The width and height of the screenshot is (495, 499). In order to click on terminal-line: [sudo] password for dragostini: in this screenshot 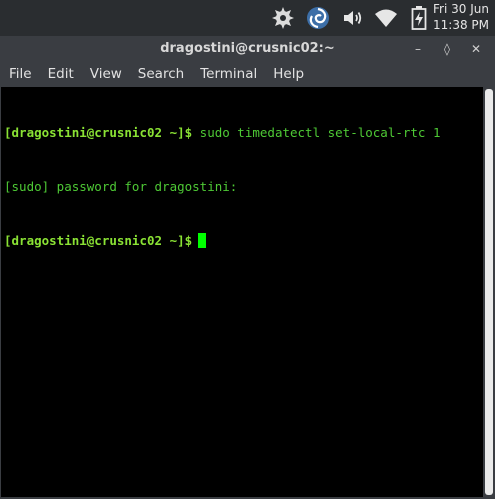, I will do `click(243, 187)`.